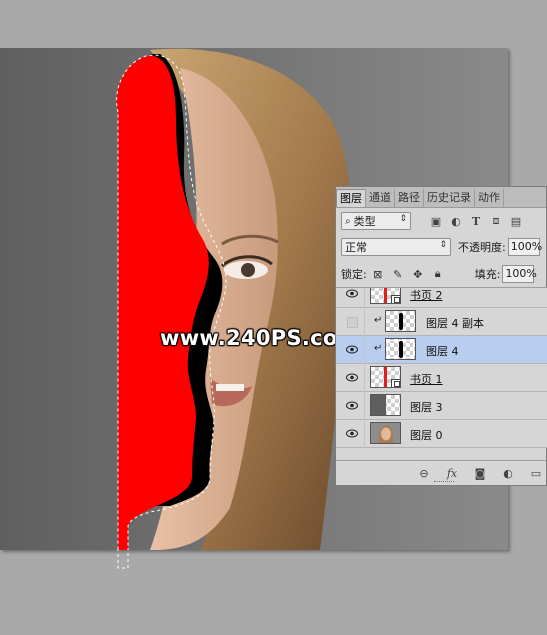 This screenshot has width=547, height=635. I want to click on panel-tabs: 图层 通道 路径 历史记录 动作, so click(441, 197).